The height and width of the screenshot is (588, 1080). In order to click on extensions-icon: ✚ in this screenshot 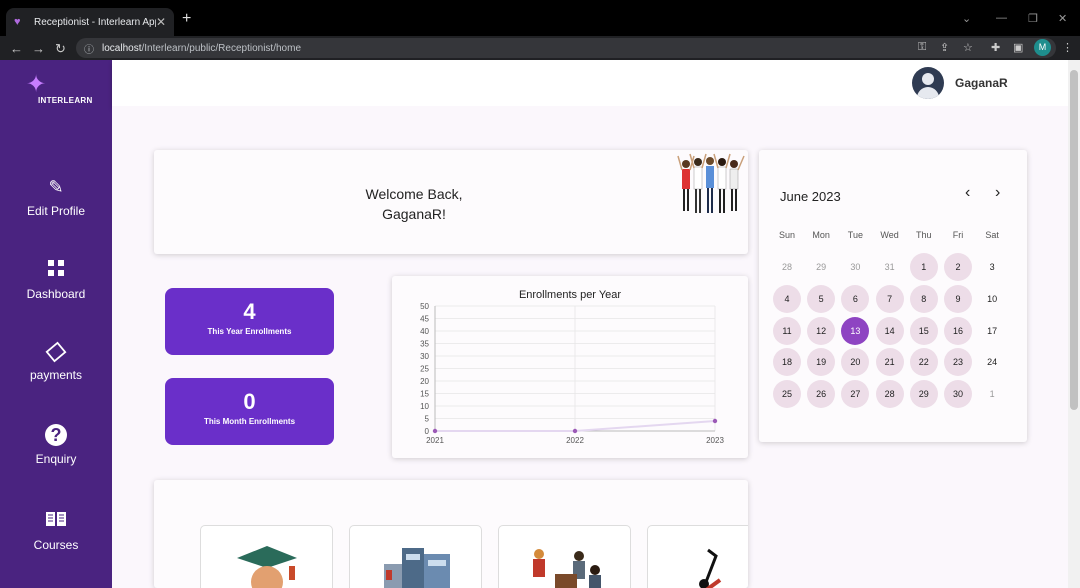, I will do `click(995, 47)`.